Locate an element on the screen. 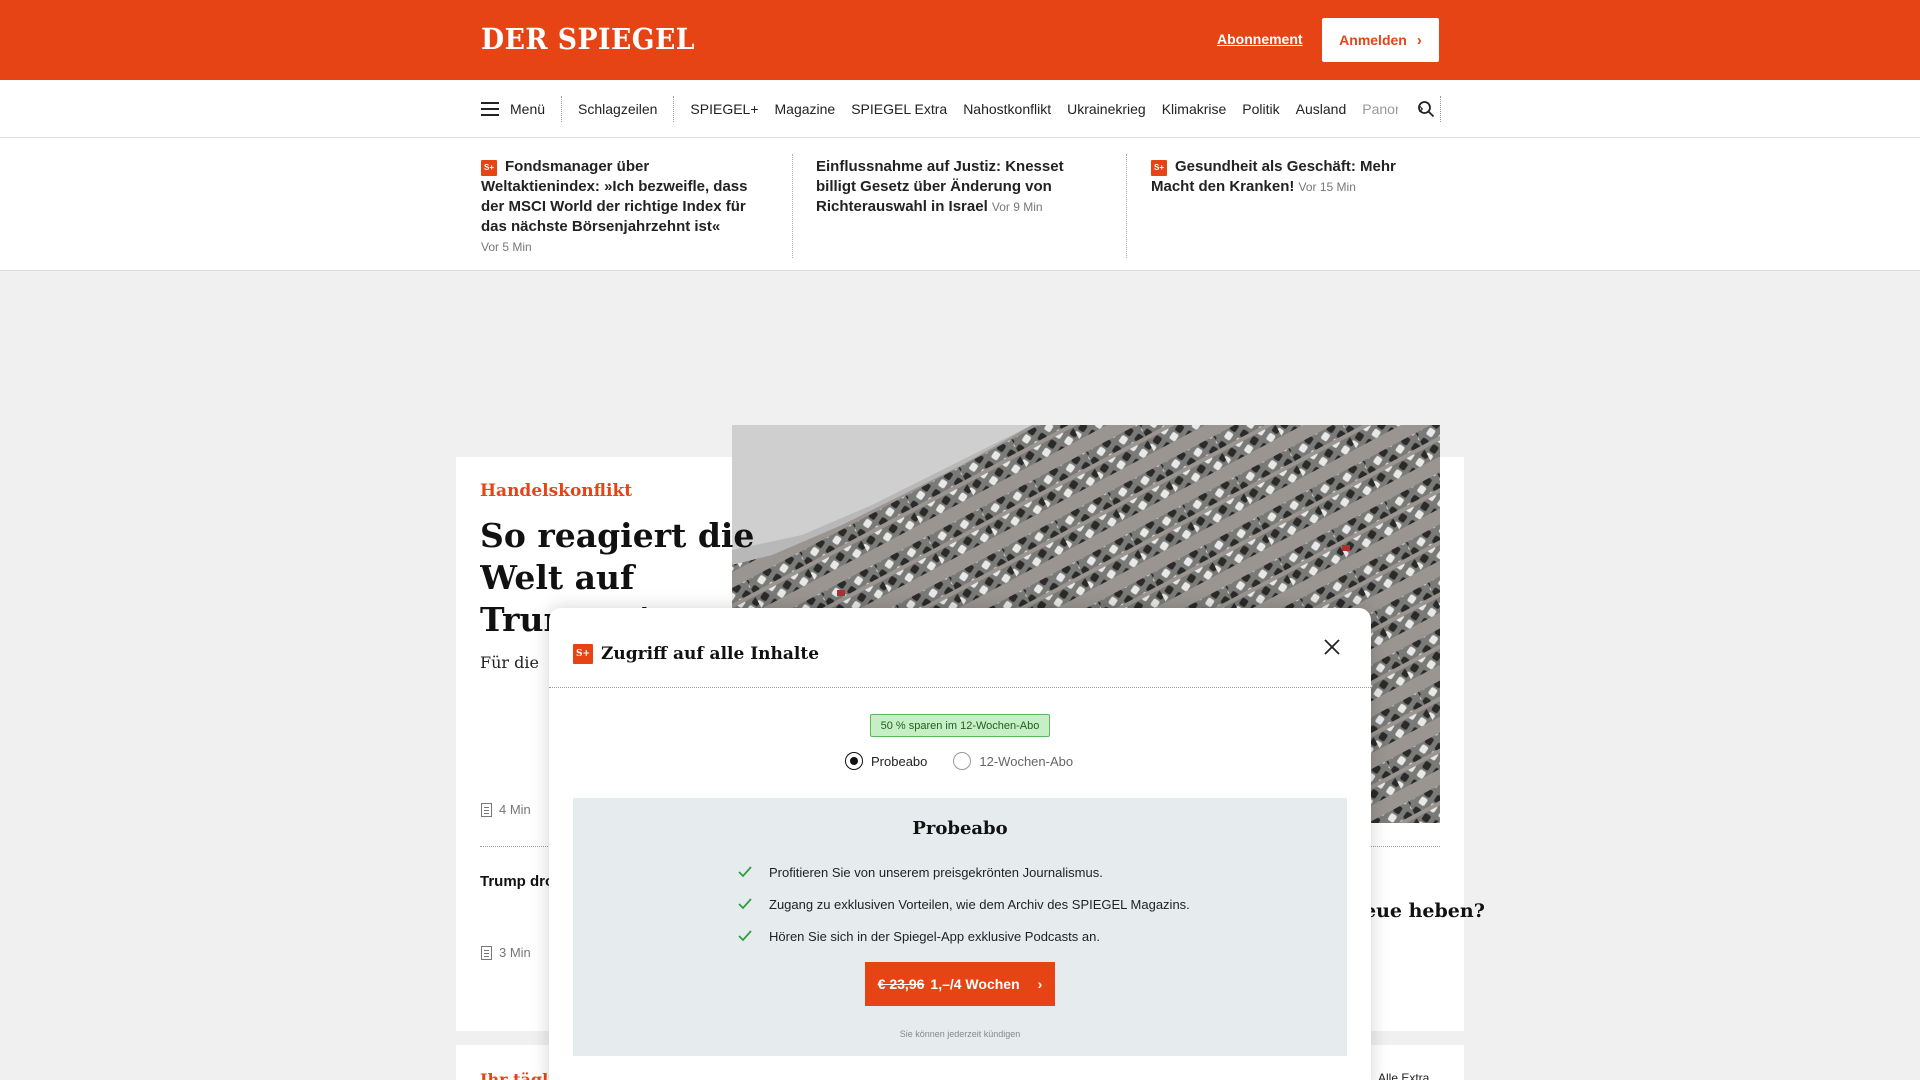 Image resolution: width=1920 pixels, height=1080 pixels. new-price: 1,–/4 Wochen is located at coordinates (975, 984).